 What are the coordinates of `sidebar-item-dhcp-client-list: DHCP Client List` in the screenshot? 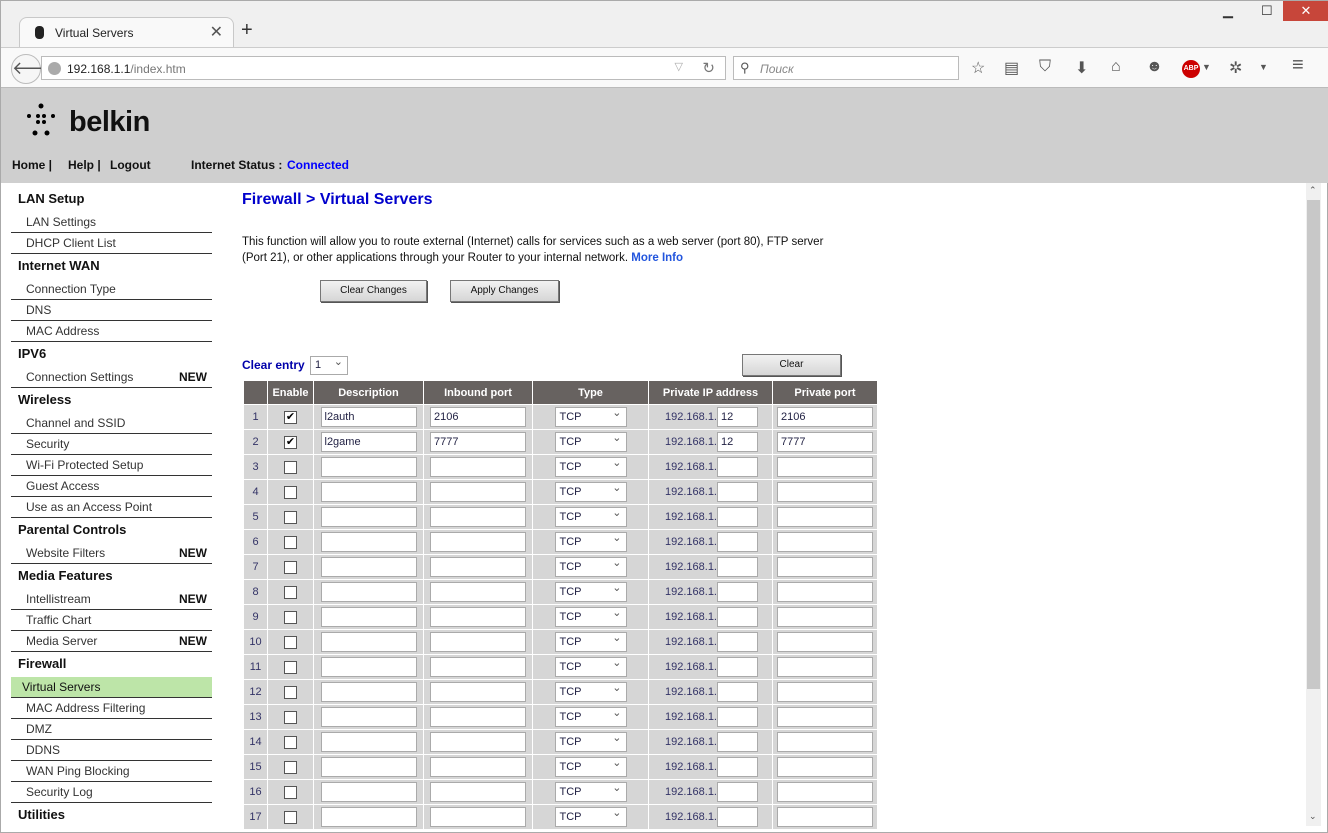 It's located at (111, 243).